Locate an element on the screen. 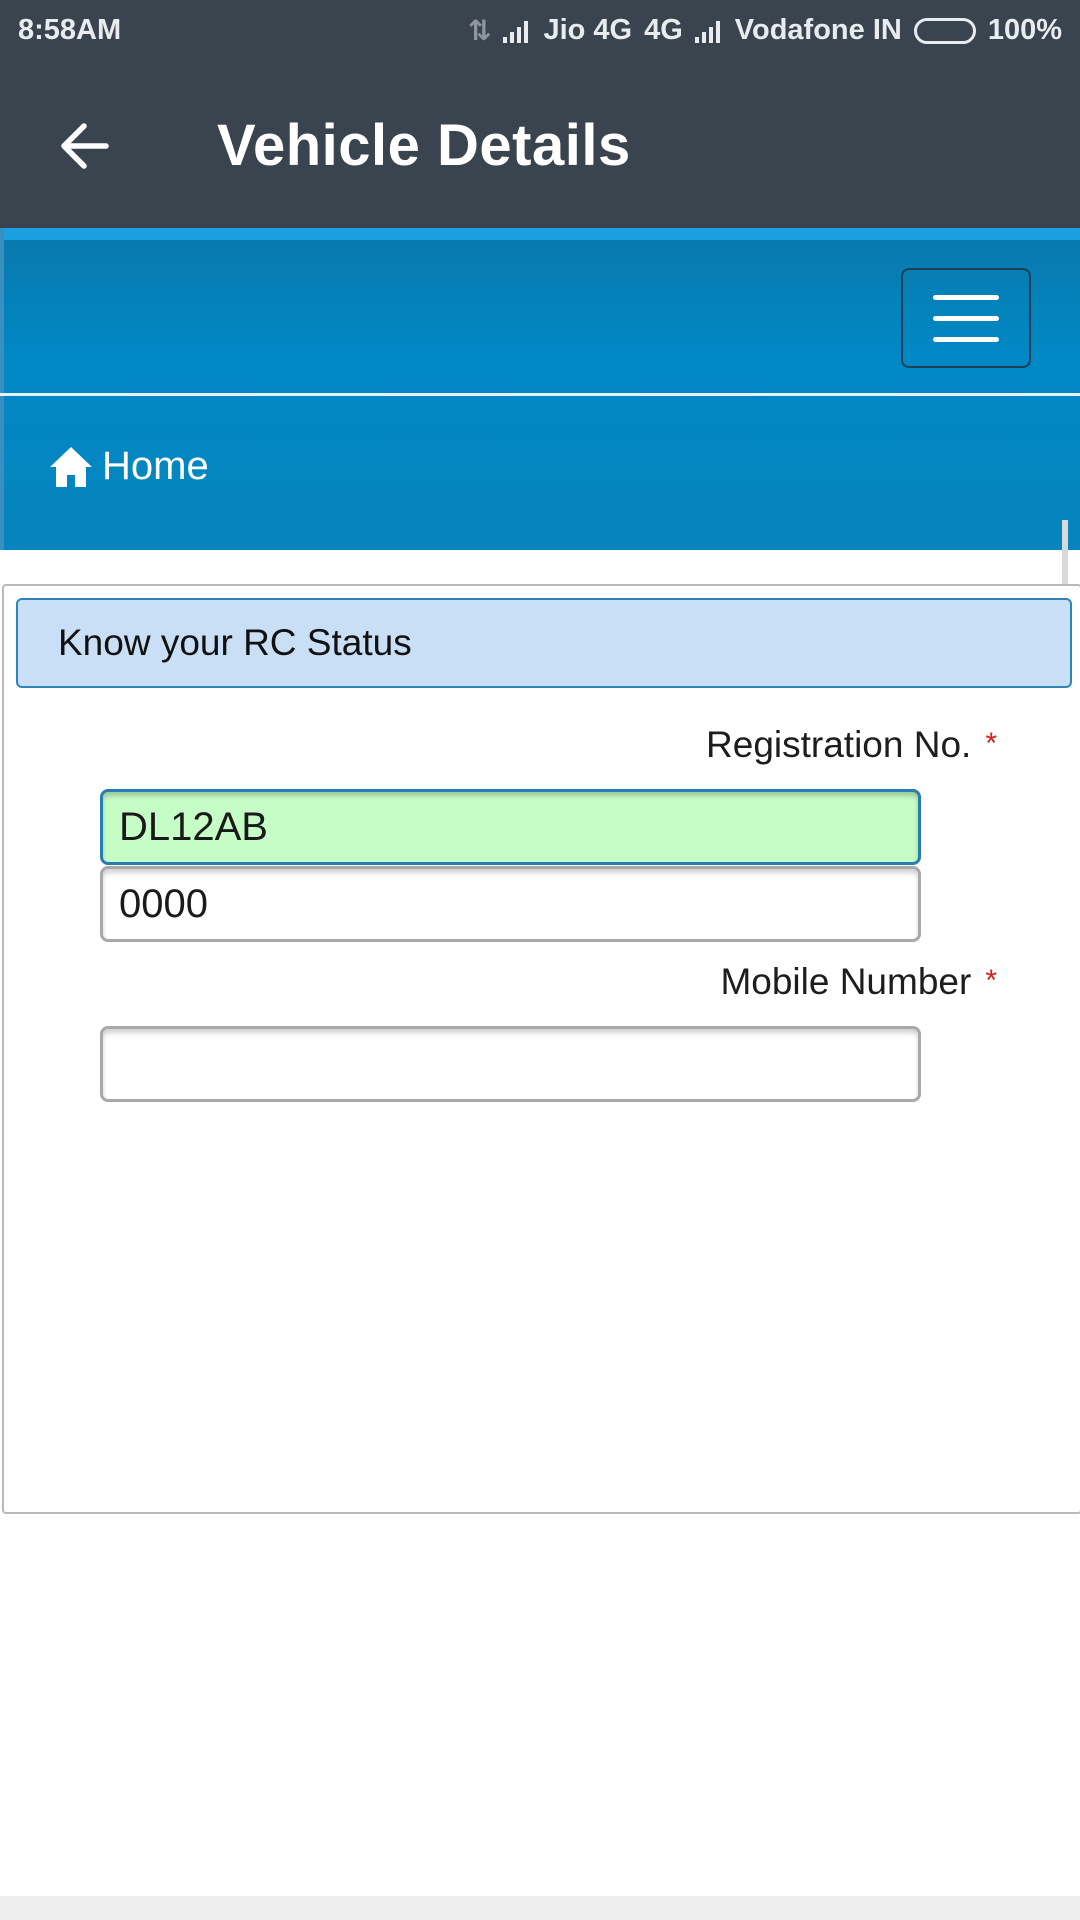 The width and height of the screenshot is (1080, 1920). breadcrumb: Home is located at coordinates (128, 466).